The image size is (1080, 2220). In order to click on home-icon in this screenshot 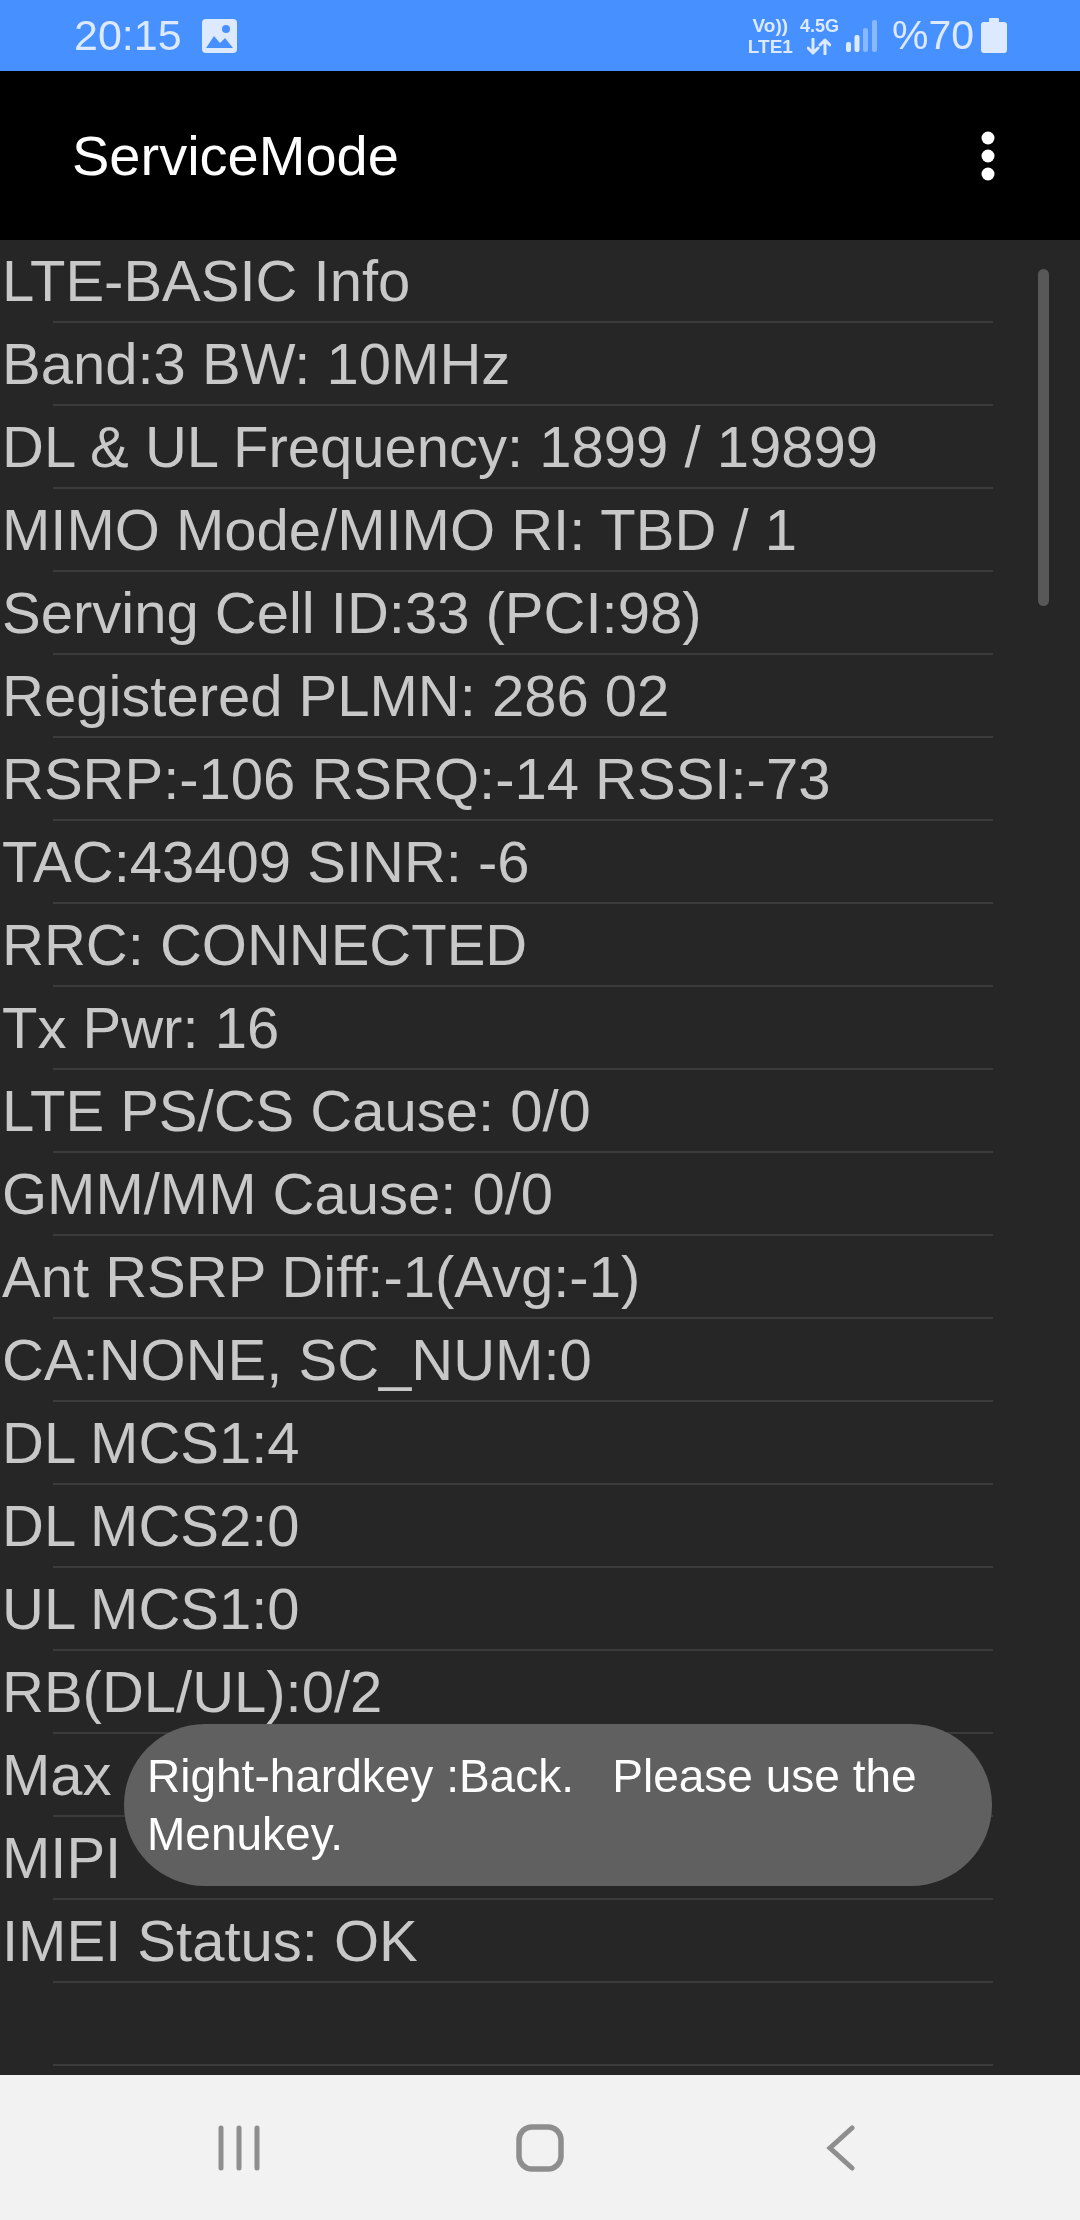, I will do `click(540, 2147)`.